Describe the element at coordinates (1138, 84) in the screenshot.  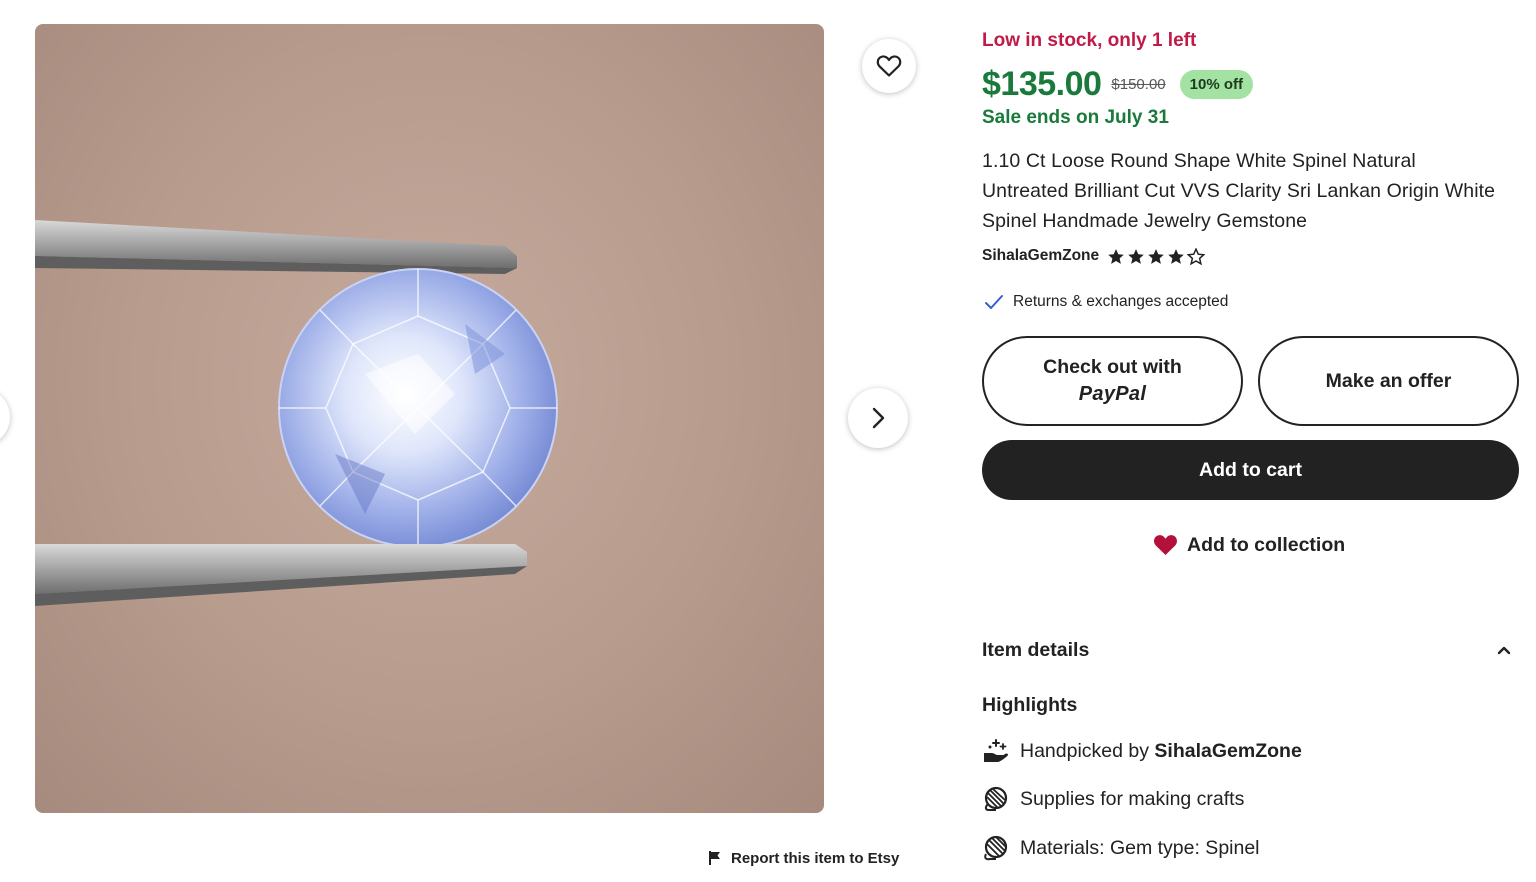
I see `original-price: $150.00` at that location.